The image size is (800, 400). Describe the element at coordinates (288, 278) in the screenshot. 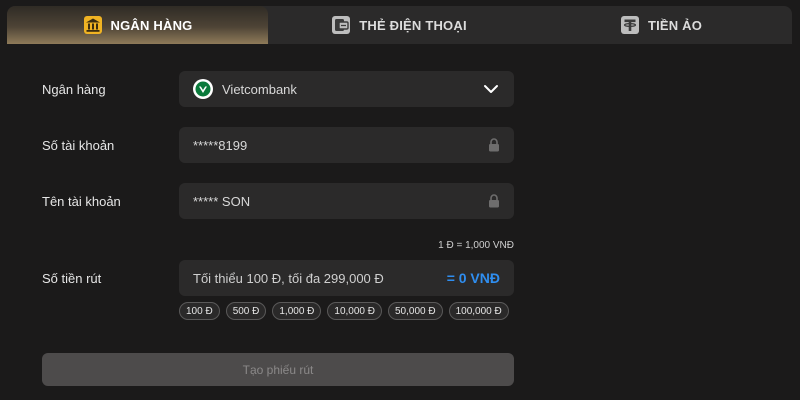

I see `amount-placeholder: Tối thiểu 100 Đ, tối đa 299,000 Đ` at that location.